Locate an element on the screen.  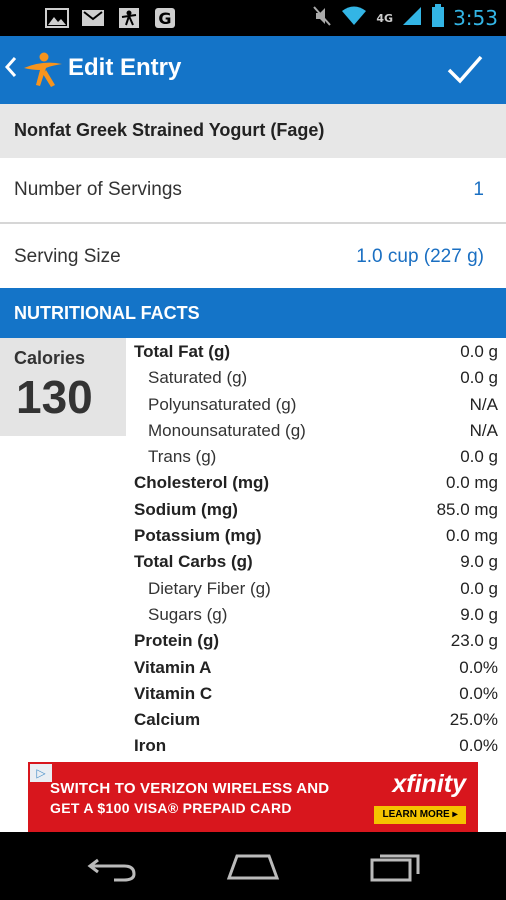
system-icons: 4G 3:53 is located at coordinates (405, 18).